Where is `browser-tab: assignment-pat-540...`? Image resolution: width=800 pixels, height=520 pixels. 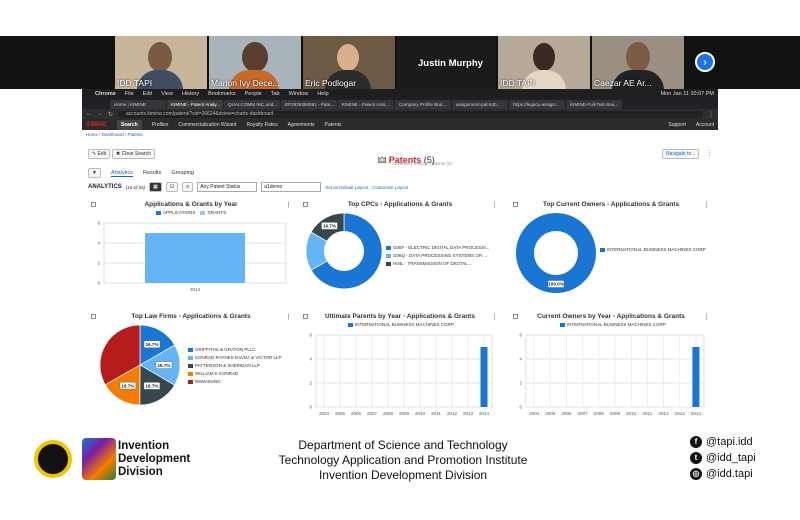
browser-tab: assignment-pat-540... is located at coordinates (480, 104).